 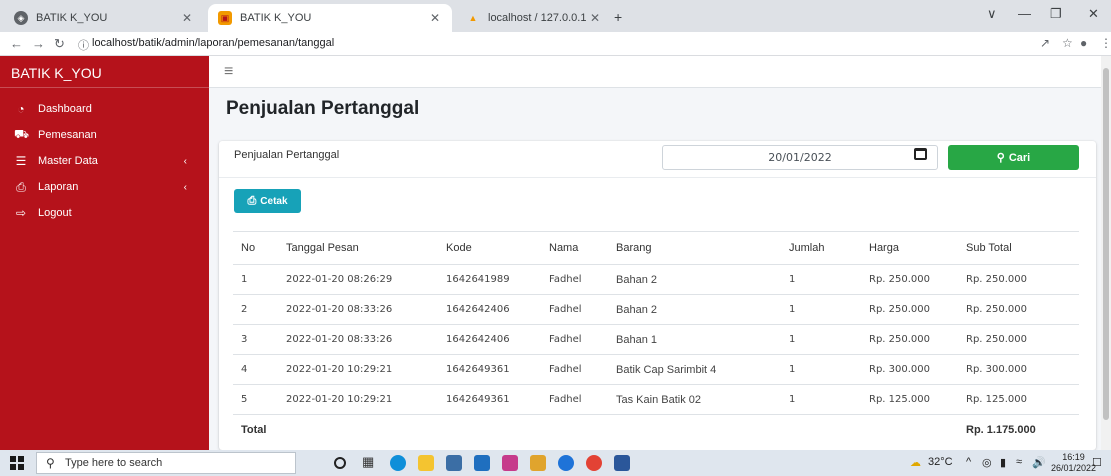 What do you see at coordinates (594, 463) in the screenshot?
I see `chrome-icon` at bounding box center [594, 463].